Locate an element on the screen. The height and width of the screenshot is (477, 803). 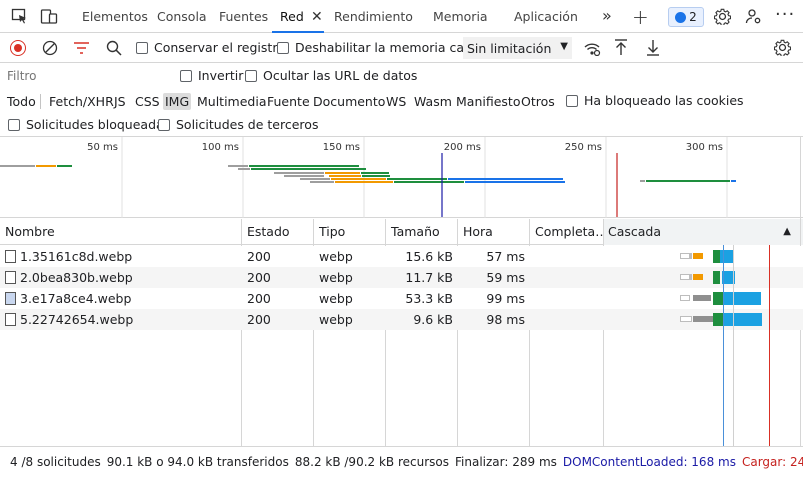
type-filter-fuente: Fuente is located at coordinates (288, 101).